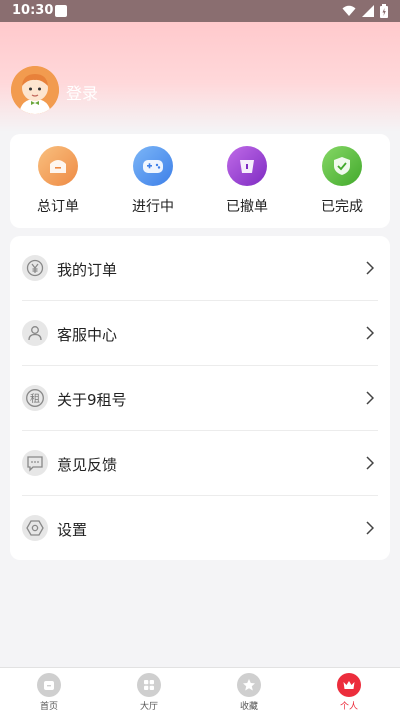 Image resolution: width=400 pixels, height=712 pixels. I want to click on cup-icon, so click(247, 166).